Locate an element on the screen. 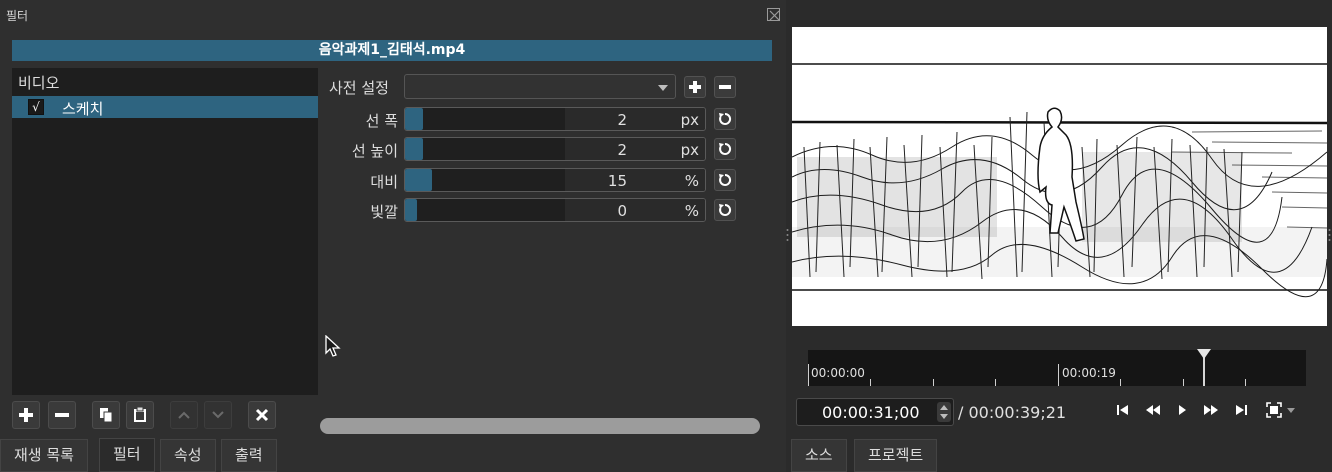  timeline-label: 00:00:00 is located at coordinates (838, 373).